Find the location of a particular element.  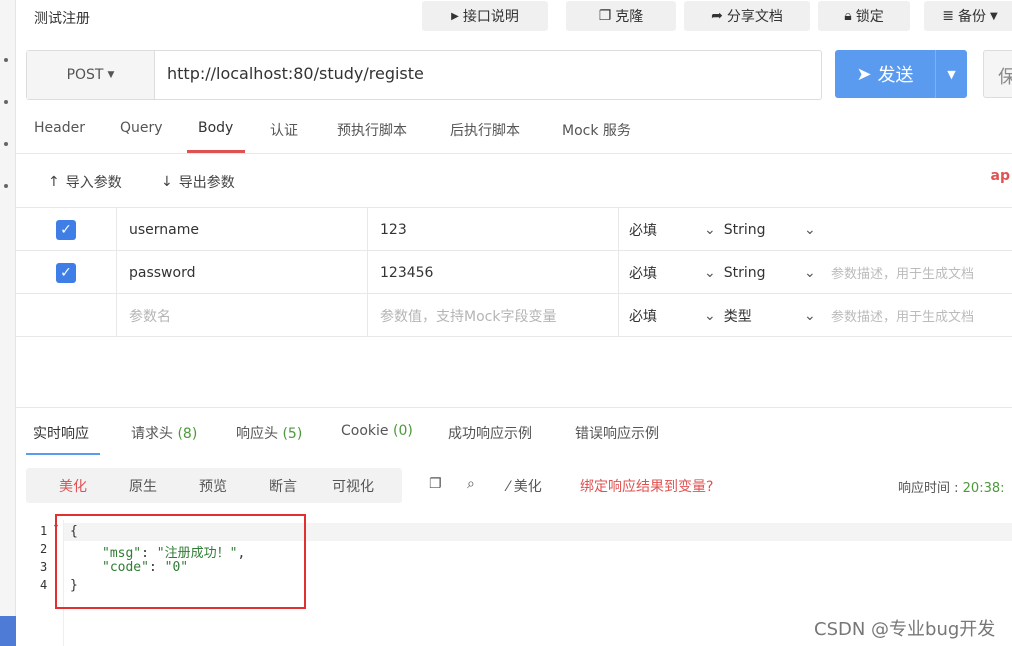

body-toolbar: ↑ 导入参数 ↓ 导出参数 ap is located at coordinates (514, 181).